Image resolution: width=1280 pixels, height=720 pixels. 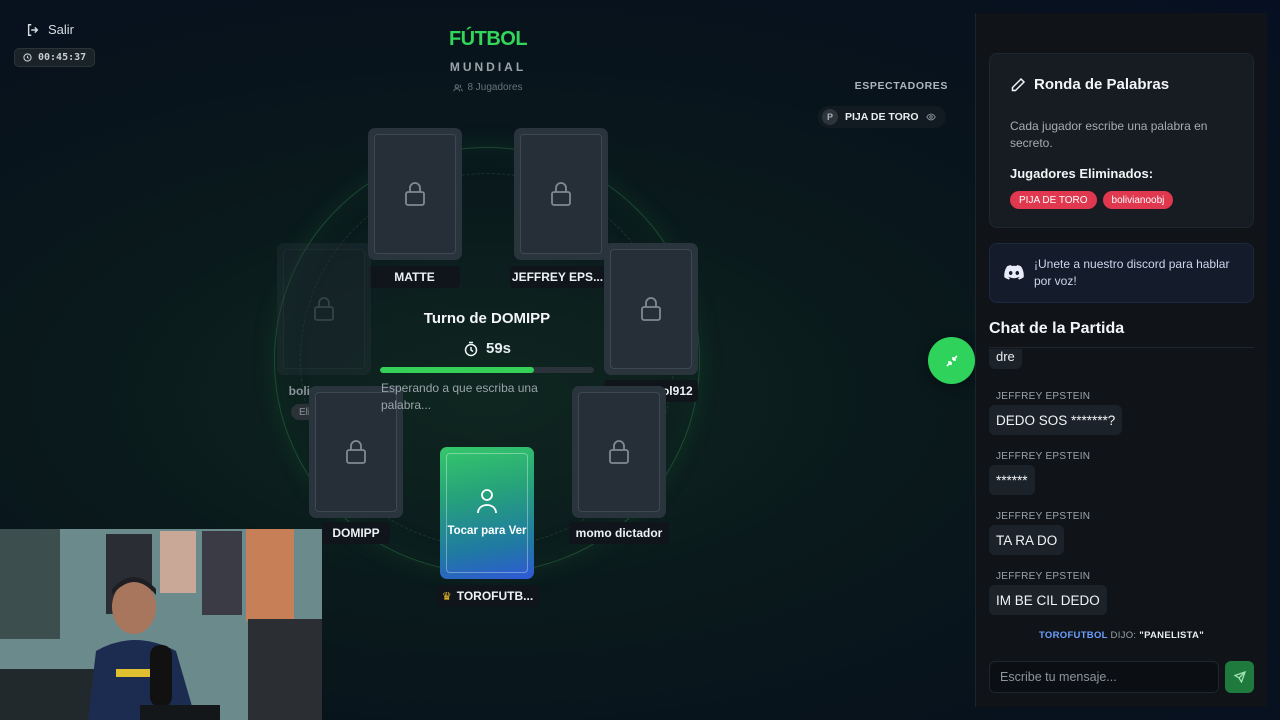 I want to click on send-icon, so click(x=1239, y=677).